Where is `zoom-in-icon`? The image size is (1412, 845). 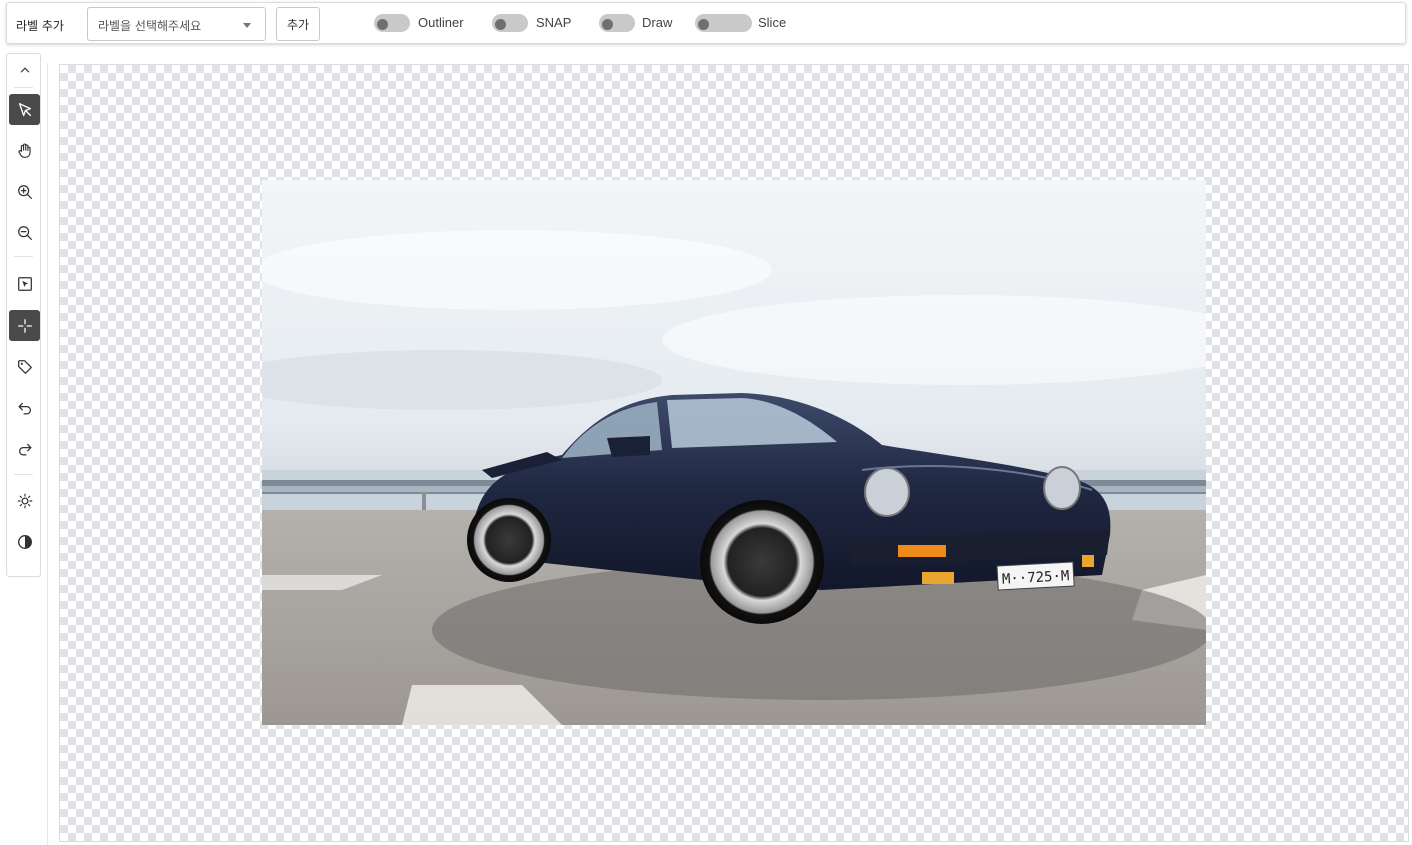 zoom-in-icon is located at coordinates (24, 191).